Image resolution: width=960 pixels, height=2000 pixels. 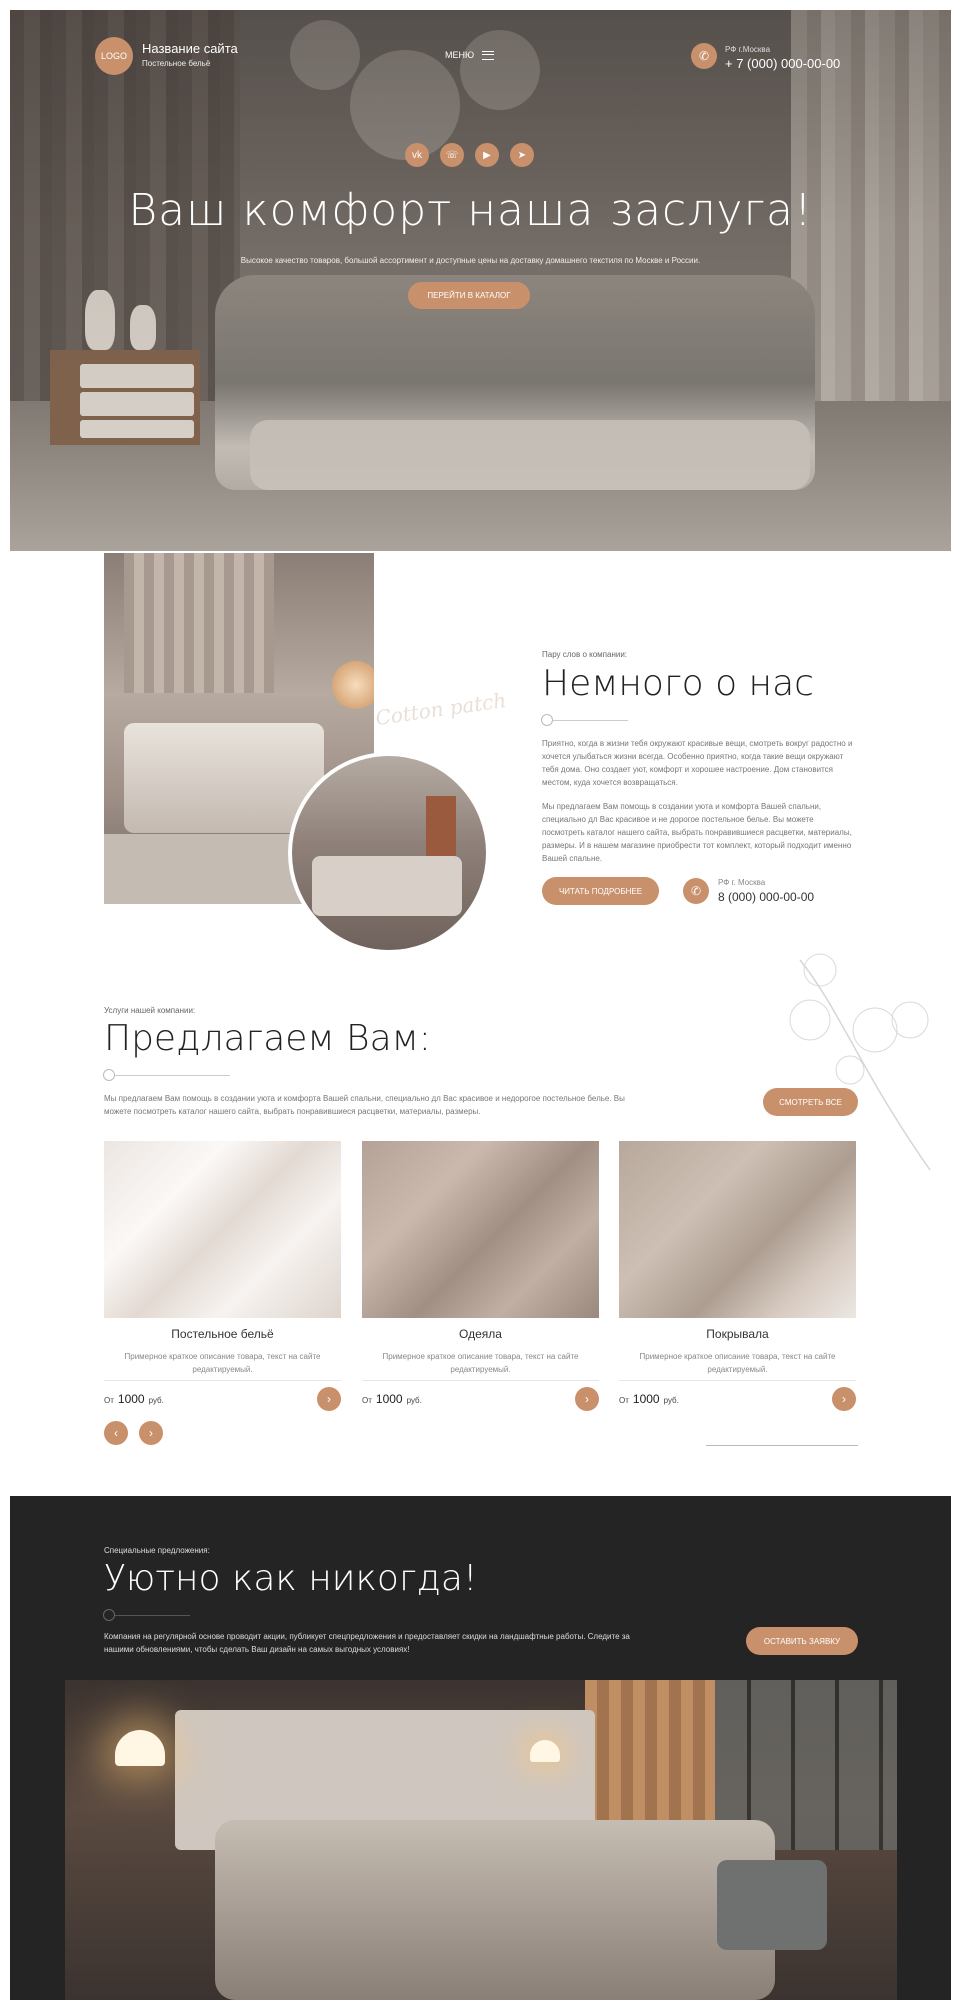 What do you see at coordinates (810, 1102) in the screenshot?
I see `view-all-button: СМОТРЕТЬ ВСЕ` at bounding box center [810, 1102].